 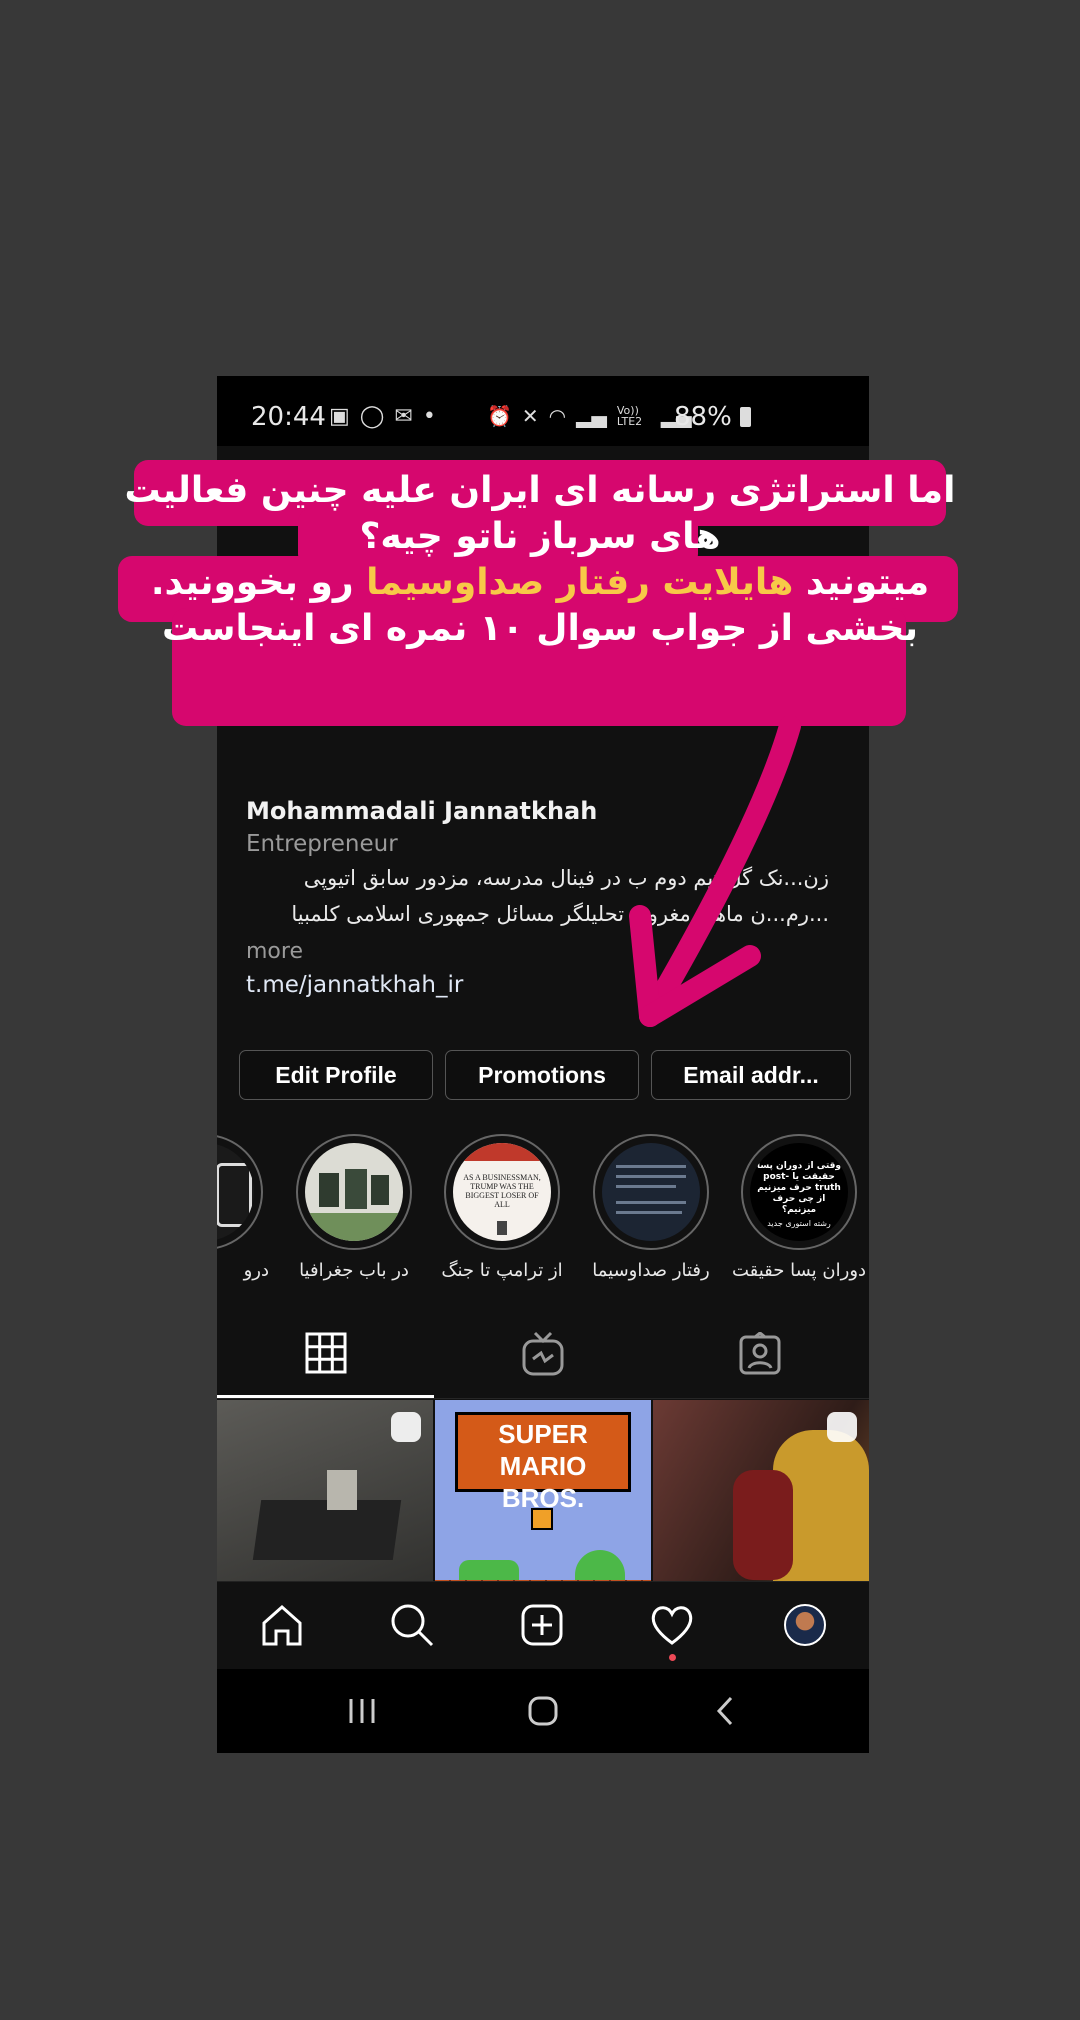 What do you see at coordinates (799, 1223) in the screenshot?
I see `highlight-cover-footer: رشته استوری جدید` at bounding box center [799, 1223].